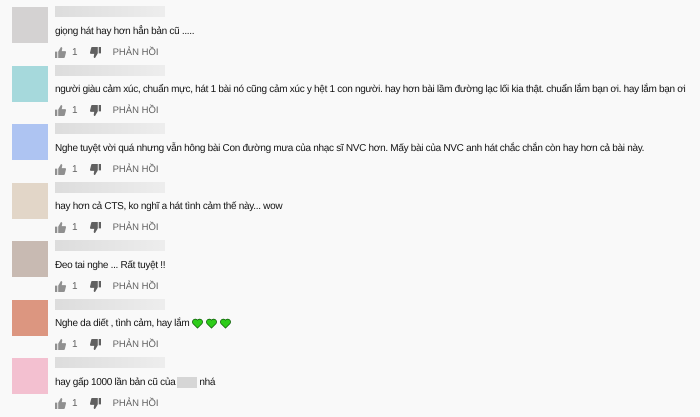 The image size is (700, 417). What do you see at coordinates (207, 382) in the screenshot?
I see `comment-text: nhá` at bounding box center [207, 382].